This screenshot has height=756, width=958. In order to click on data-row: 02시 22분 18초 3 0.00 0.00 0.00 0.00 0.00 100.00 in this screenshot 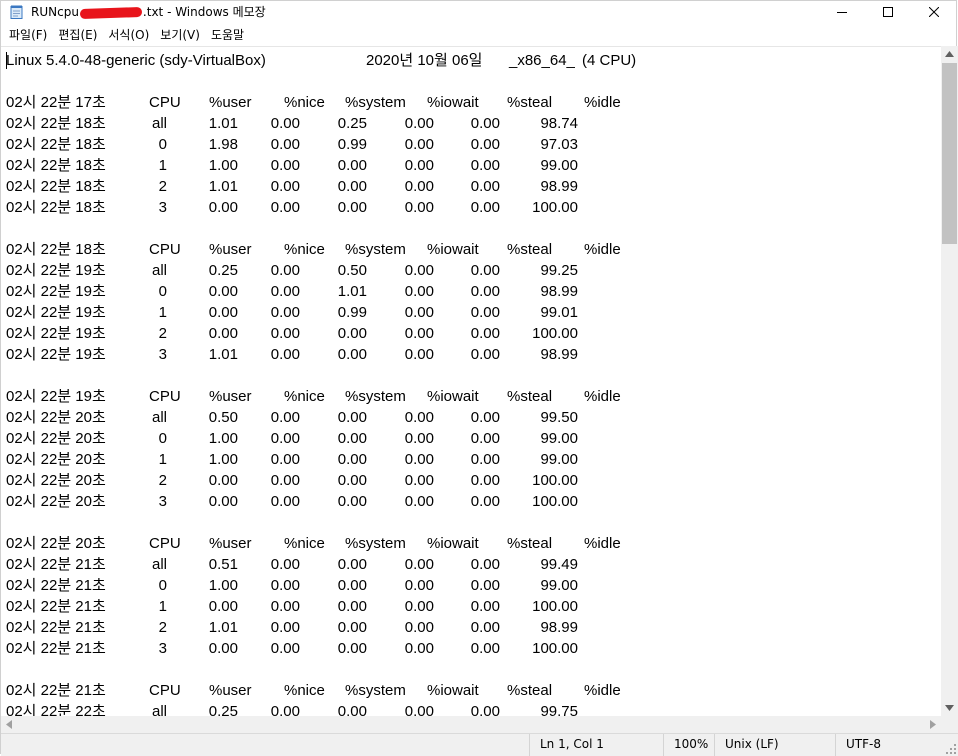, I will do `click(471, 207)`.